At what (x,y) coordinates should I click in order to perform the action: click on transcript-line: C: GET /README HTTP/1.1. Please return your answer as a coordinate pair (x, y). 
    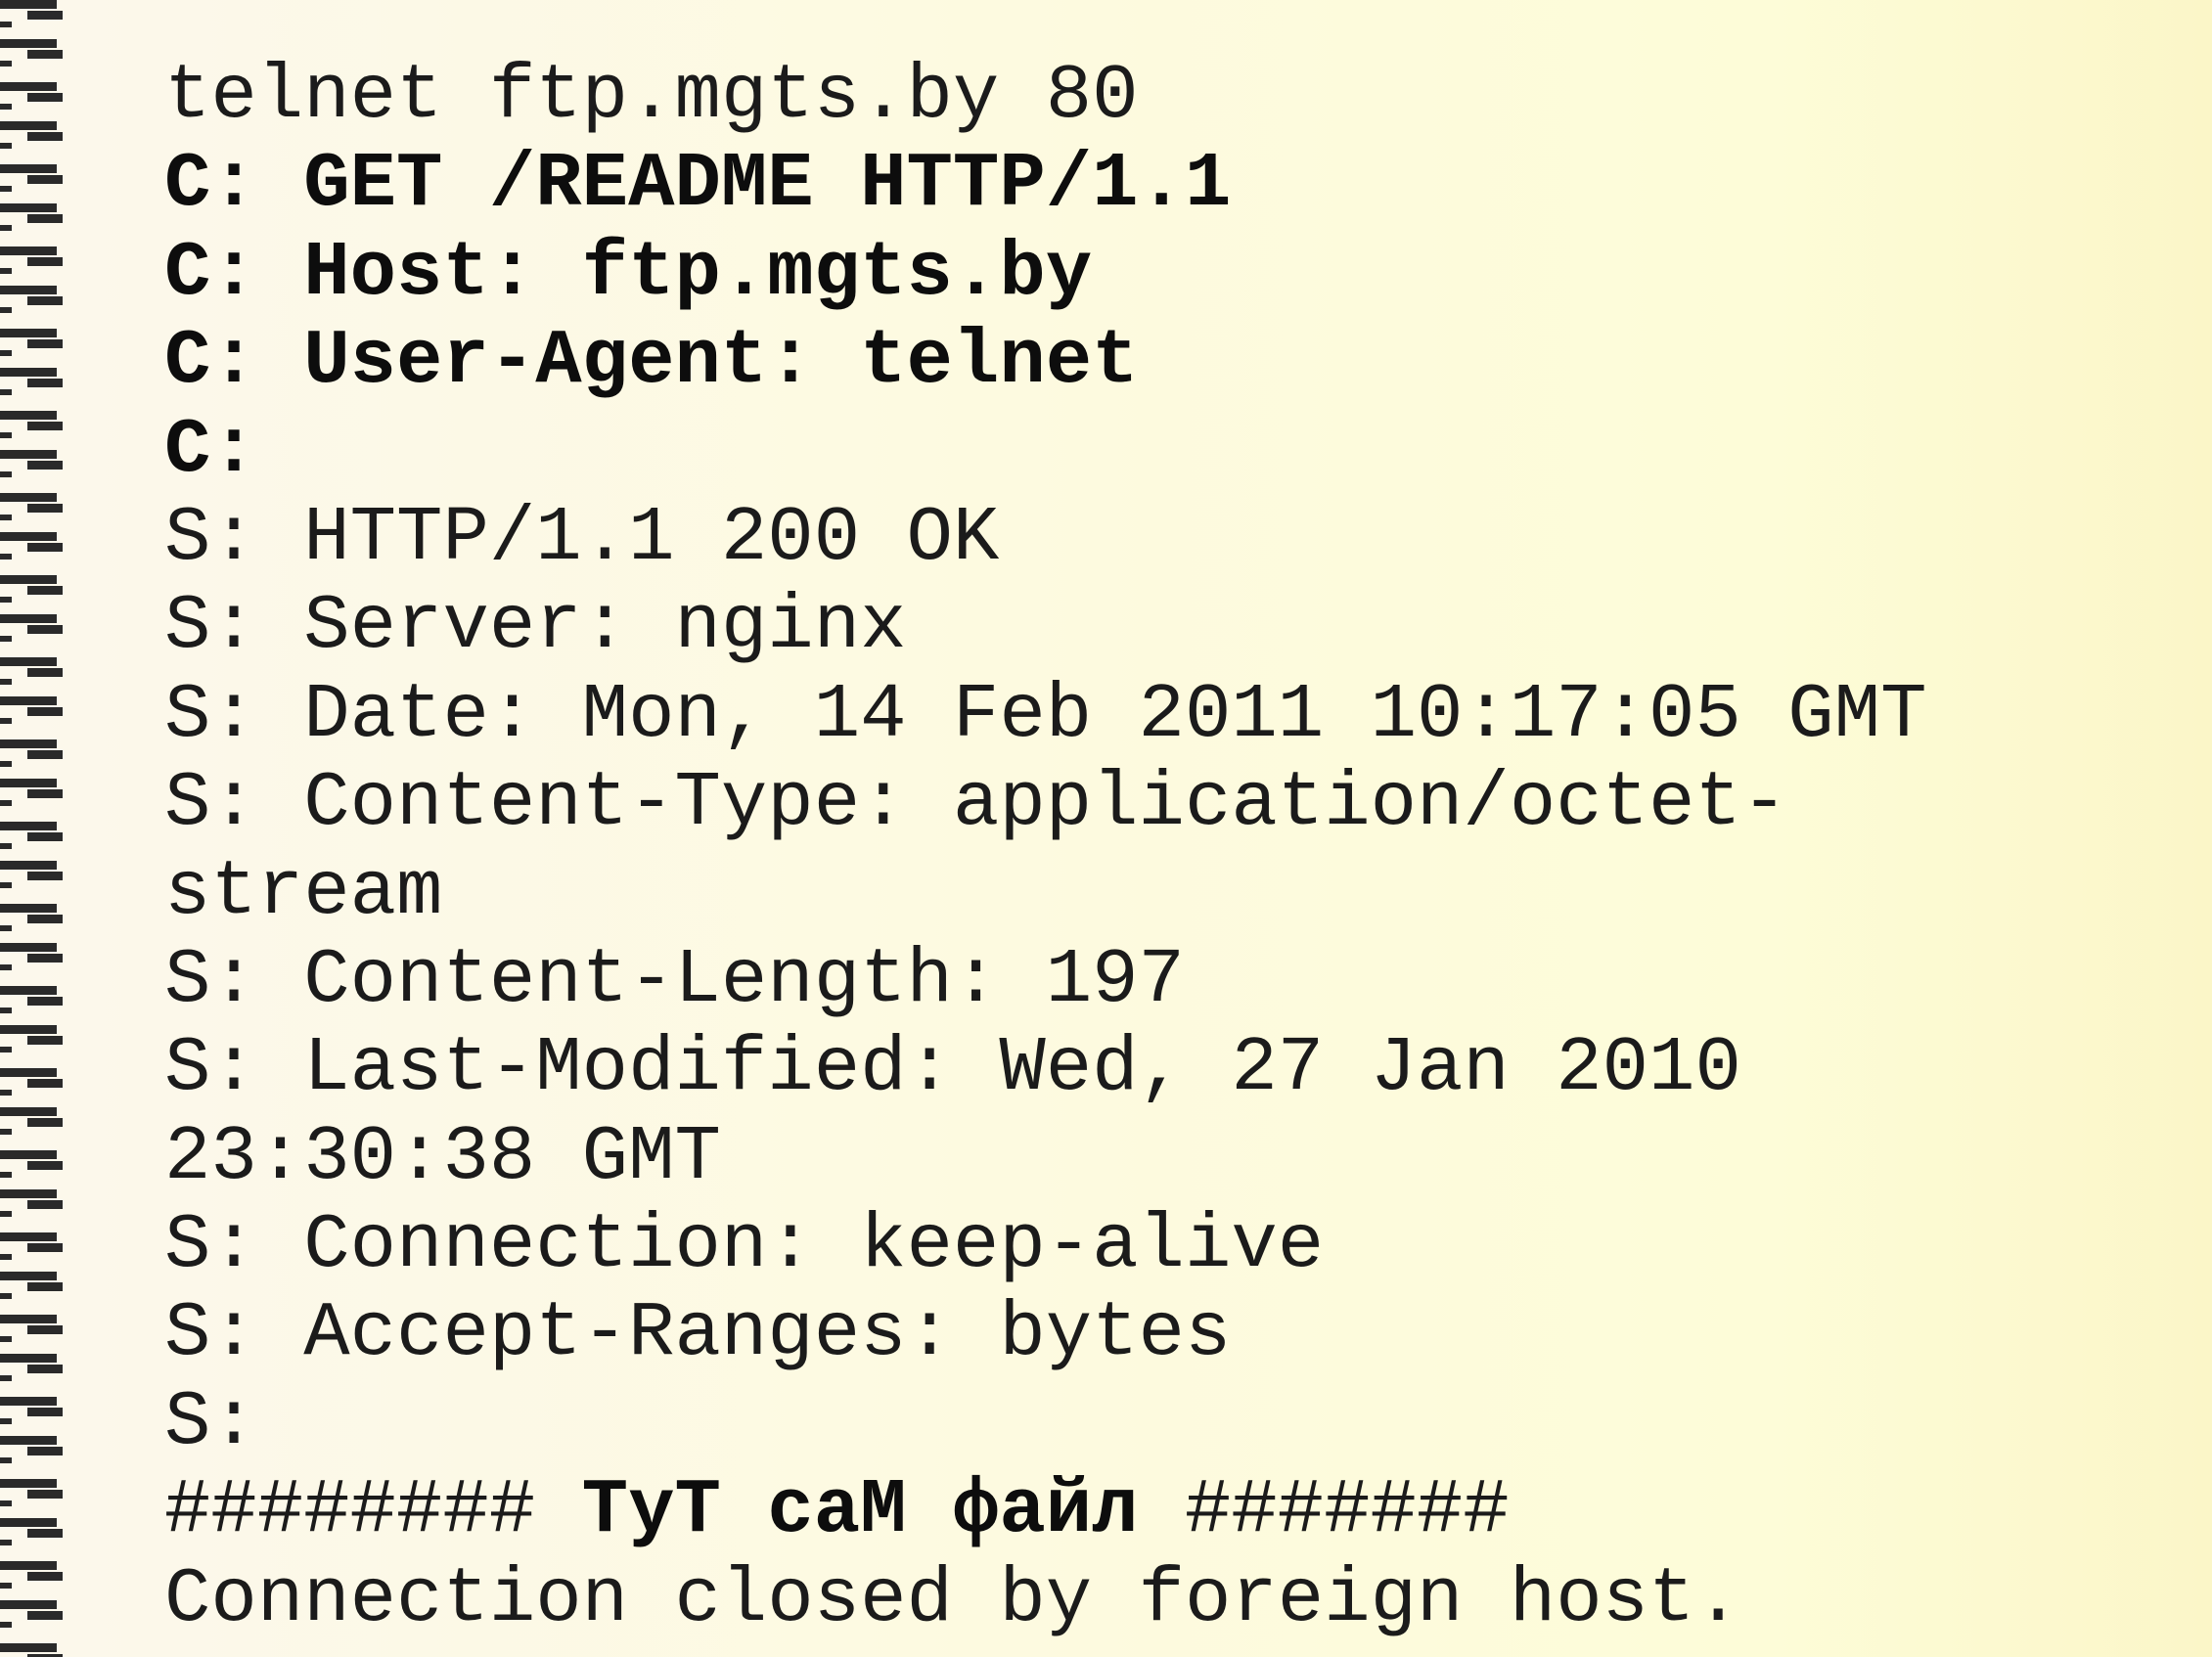
    Looking at the image, I should click on (1045, 184).